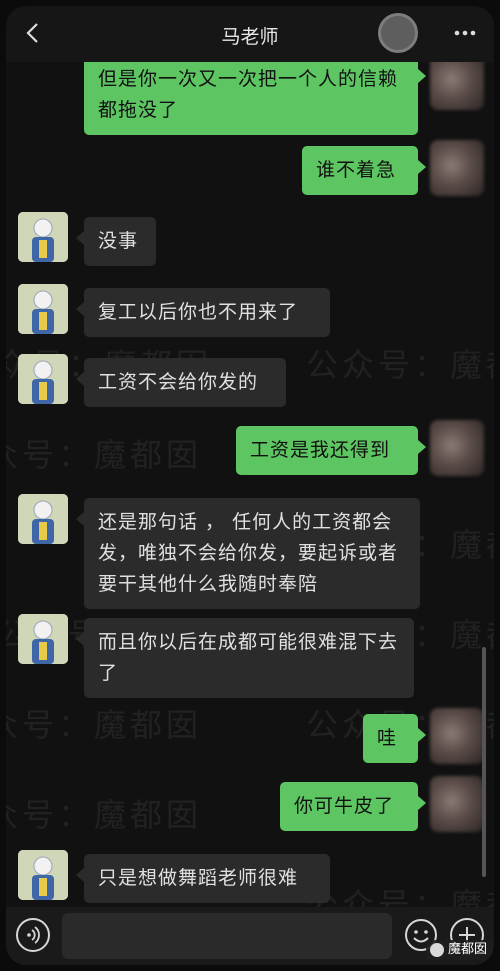 This screenshot has width=500, height=971. What do you see at coordinates (203, 312) in the screenshot?
I see `message-bubble-incoming: 复工以后你也不用来了` at bounding box center [203, 312].